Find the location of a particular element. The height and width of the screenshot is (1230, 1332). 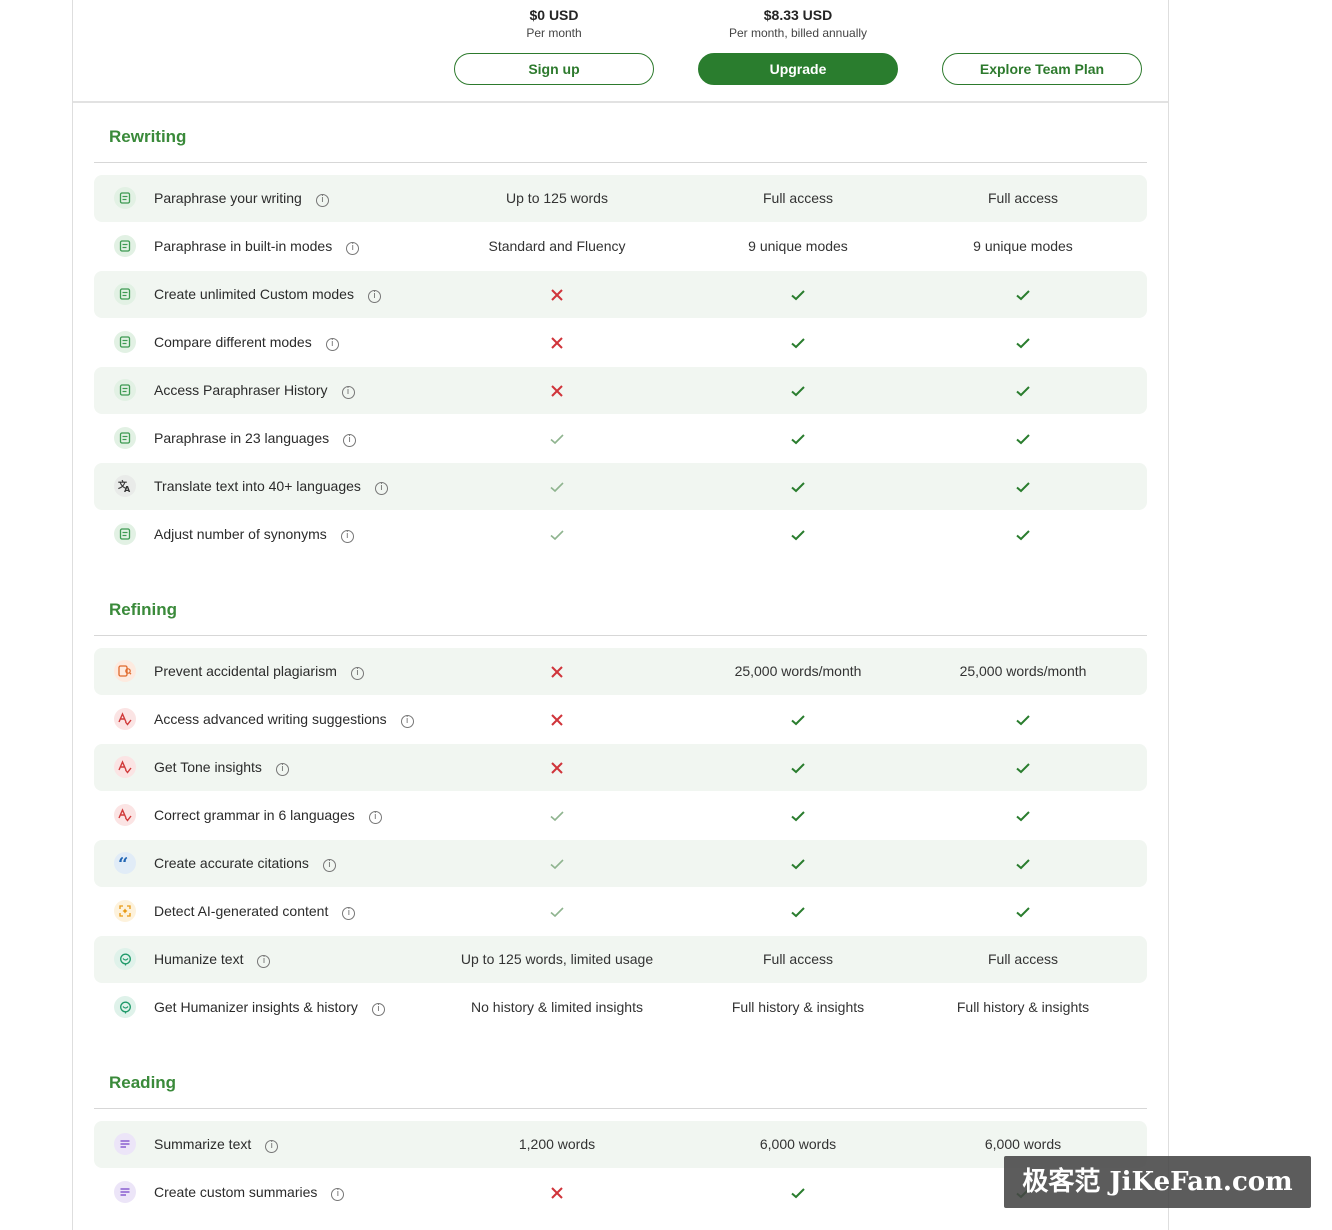

feature-label: Humanize text i is located at coordinates (212, 959).